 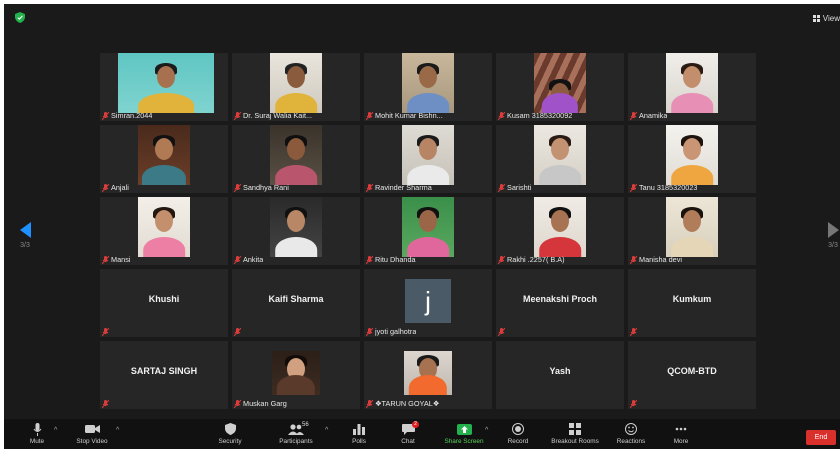 What do you see at coordinates (164, 375) in the screenshot?
I see `participant-tile: SARTAJ SINGH` at bounding box center [164, 375].